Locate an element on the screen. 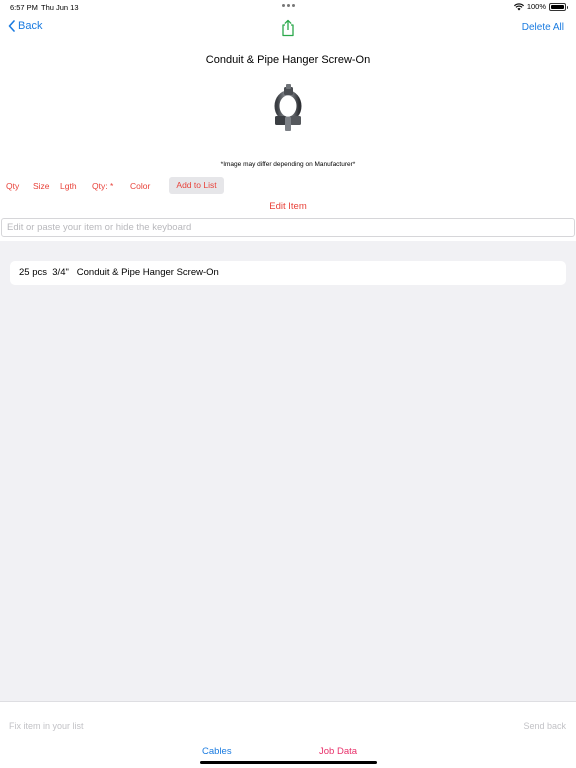 Image resolution: width=576 pixels, height=768 pixels. edit-item-input is located at coordinates (288, 227).